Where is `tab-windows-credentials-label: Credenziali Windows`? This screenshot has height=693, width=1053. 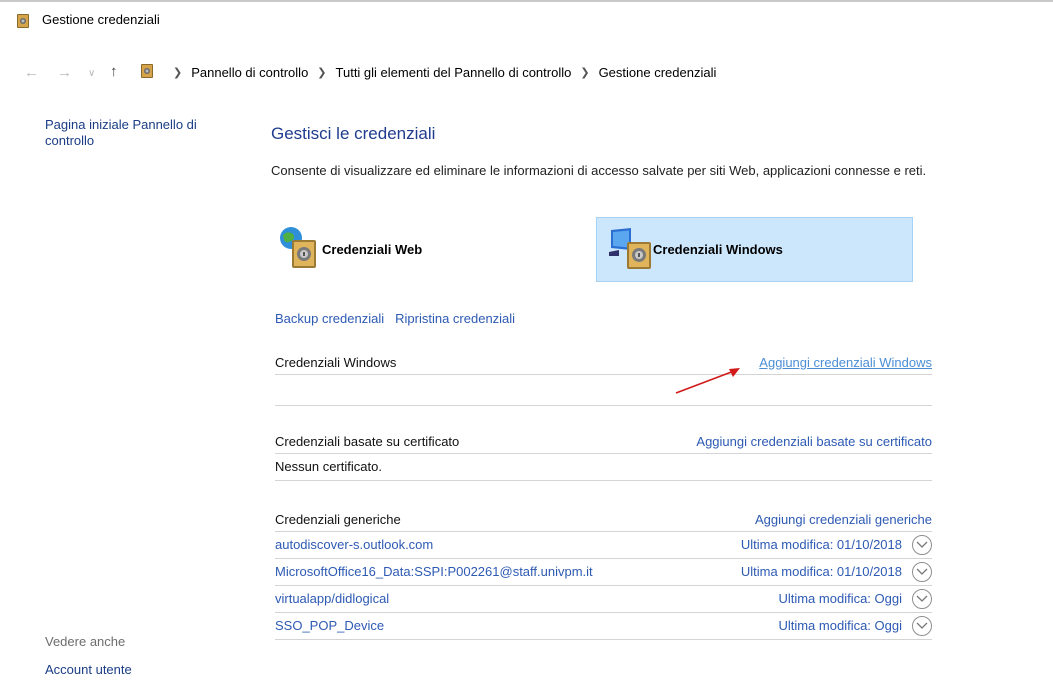 tab-windows-credentials-label: Credenziali Windows is located at coordinates (718, 249).